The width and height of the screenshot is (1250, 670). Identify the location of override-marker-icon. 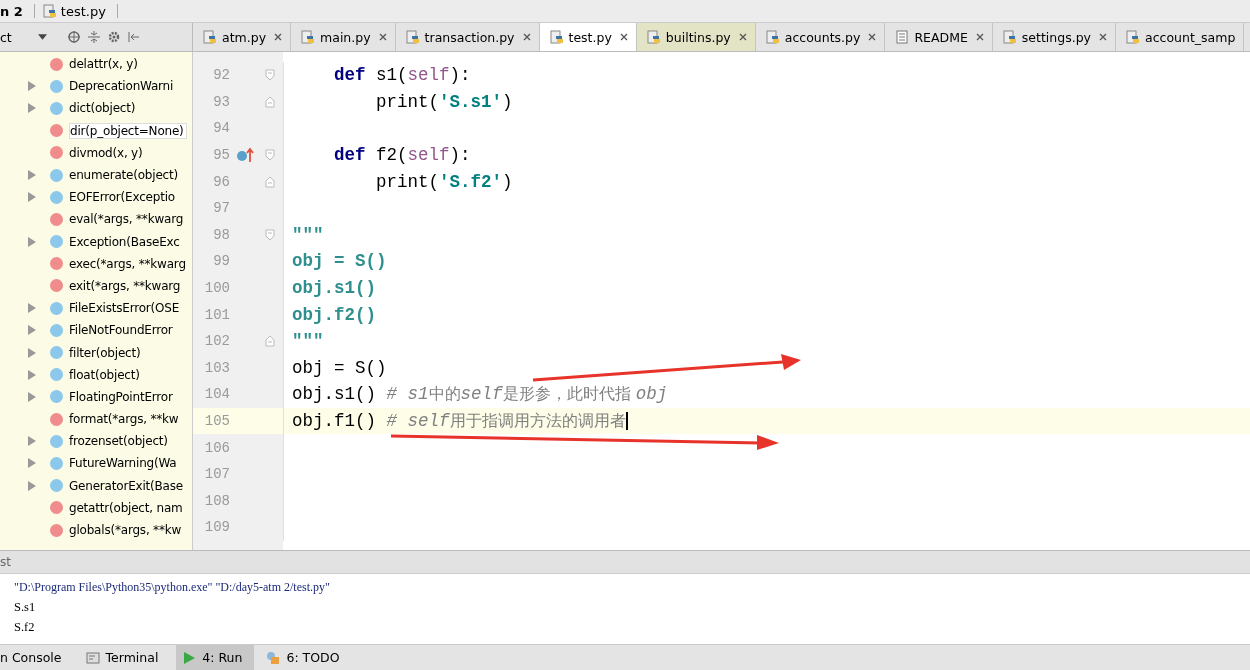
(245, 155).